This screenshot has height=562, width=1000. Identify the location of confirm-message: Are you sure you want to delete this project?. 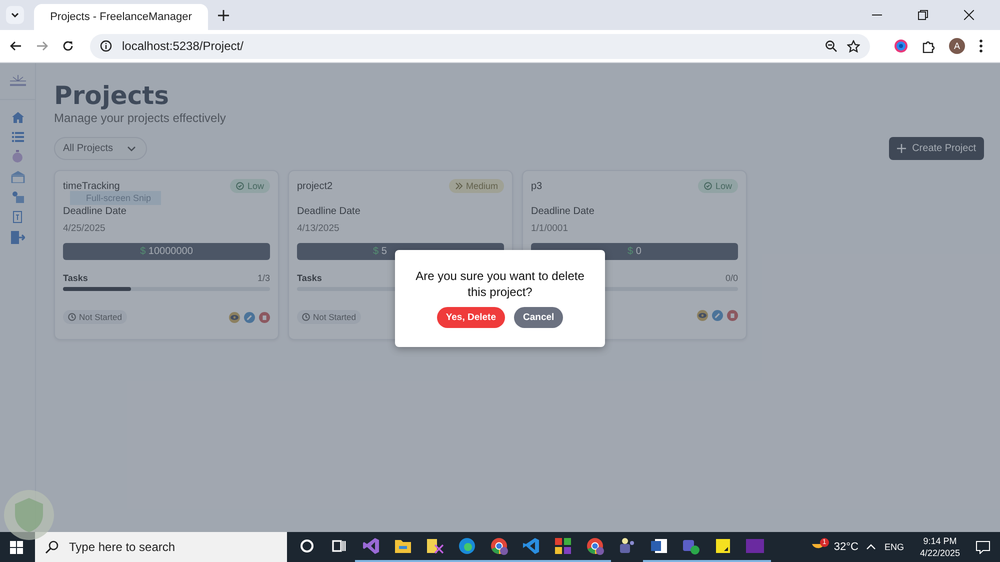
(500, 284).